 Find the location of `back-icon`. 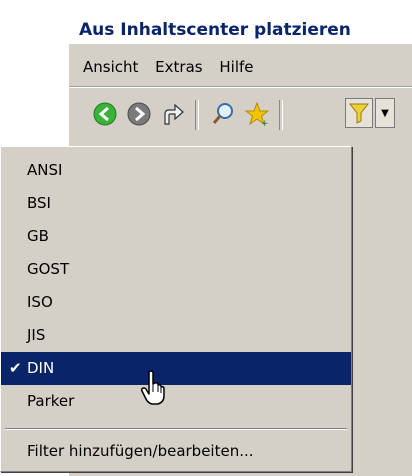

back-icon is located at coordinates (105, 114).